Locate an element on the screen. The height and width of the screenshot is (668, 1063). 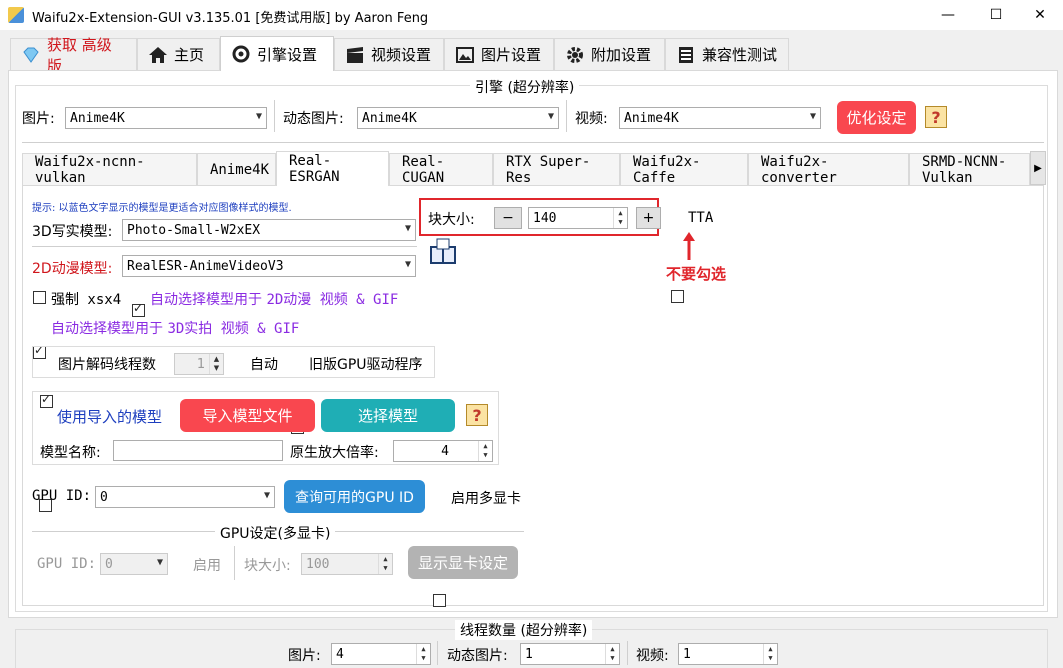
tab-anime4k: Anime4K is located at coordinates (236, 169).